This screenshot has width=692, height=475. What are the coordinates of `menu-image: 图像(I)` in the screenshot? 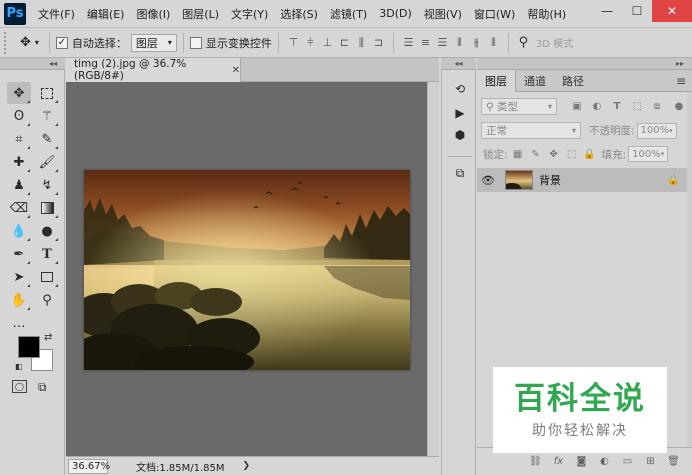 It's located at (153, 14).